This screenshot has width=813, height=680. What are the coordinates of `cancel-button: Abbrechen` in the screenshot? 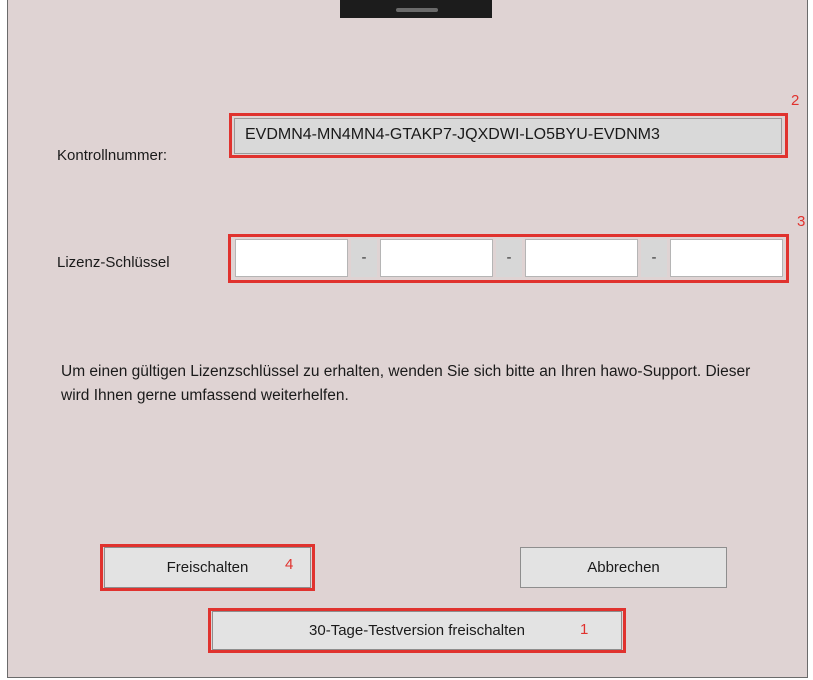 It's located at (623, 567).